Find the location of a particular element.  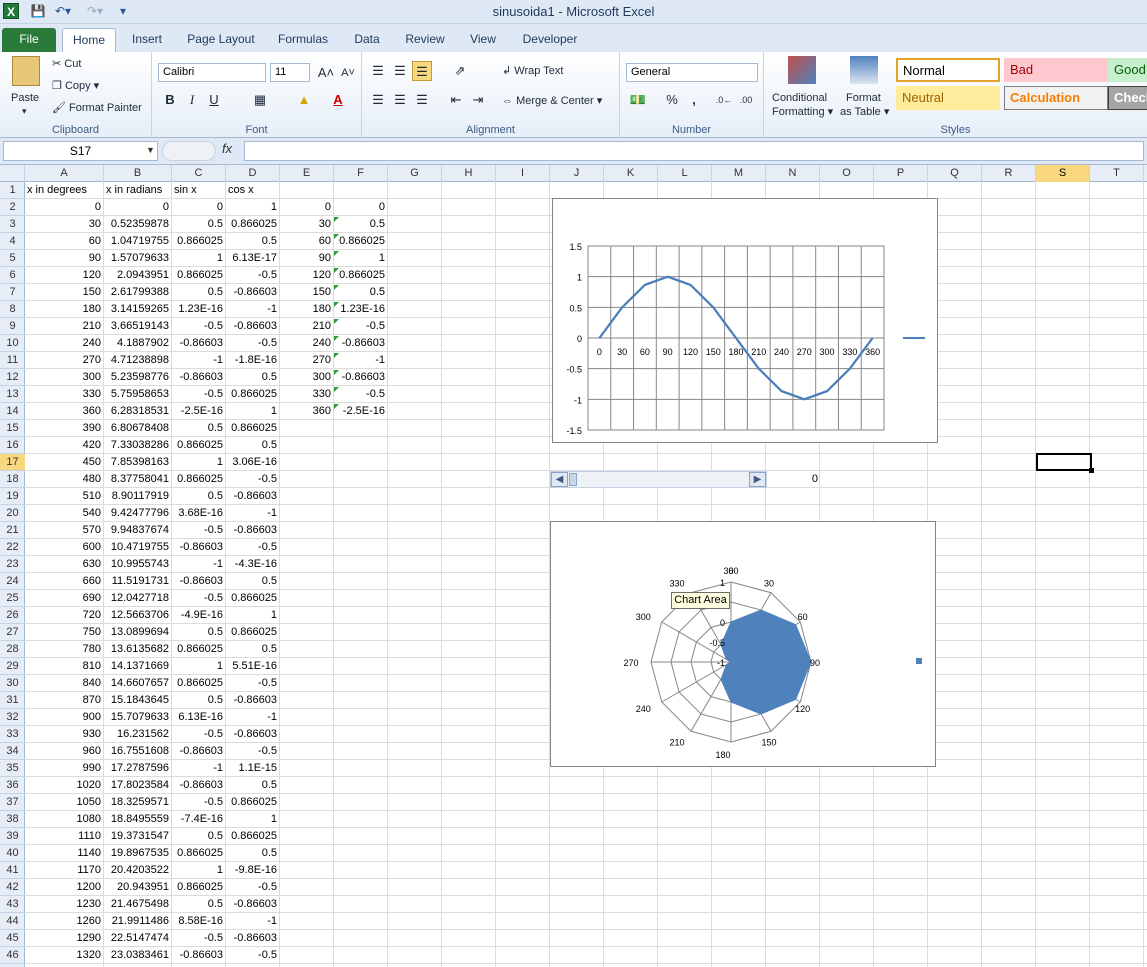

cell-e12: 300 is located at coordinates (307, 377).